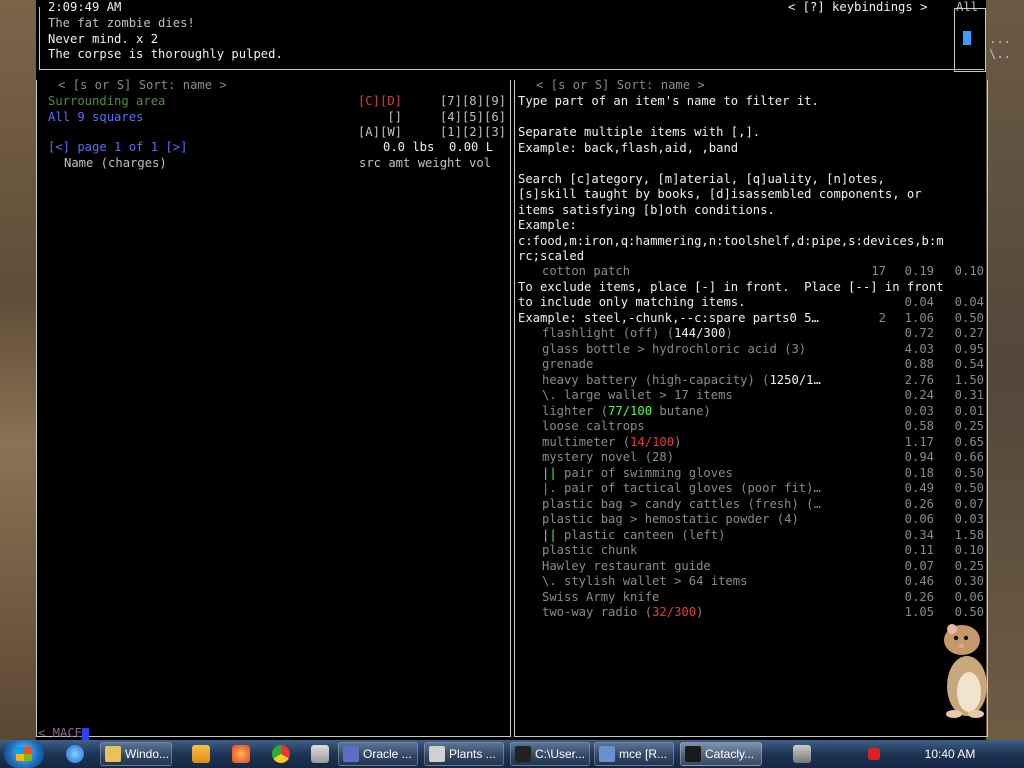 The width and height of the screenshot is (1024, 768). Describe the element at coordinates (320, 754) in the screenshot. I see `calculator-icon` at that location.